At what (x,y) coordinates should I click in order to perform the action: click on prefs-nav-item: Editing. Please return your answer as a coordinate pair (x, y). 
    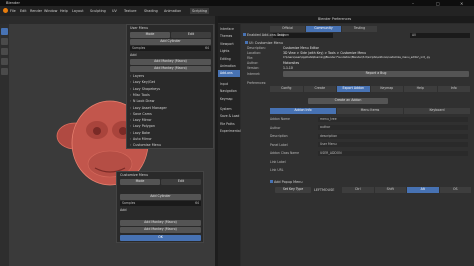
    Looking at the image, I should click on (229, 59).